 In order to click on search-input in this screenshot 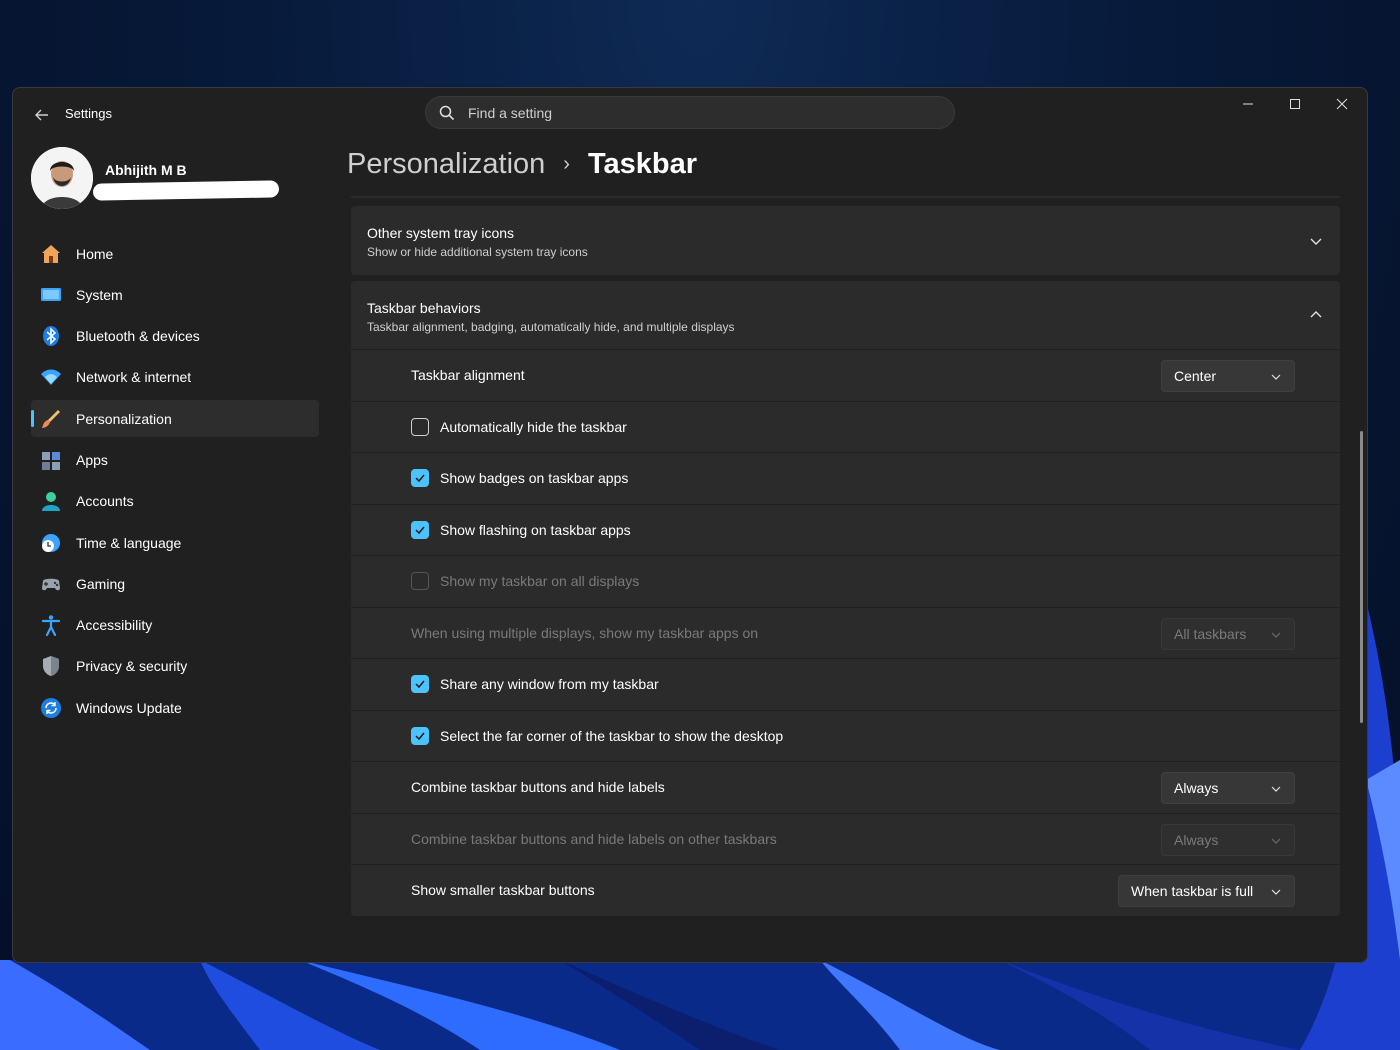, I will do `click(688, 112)`.